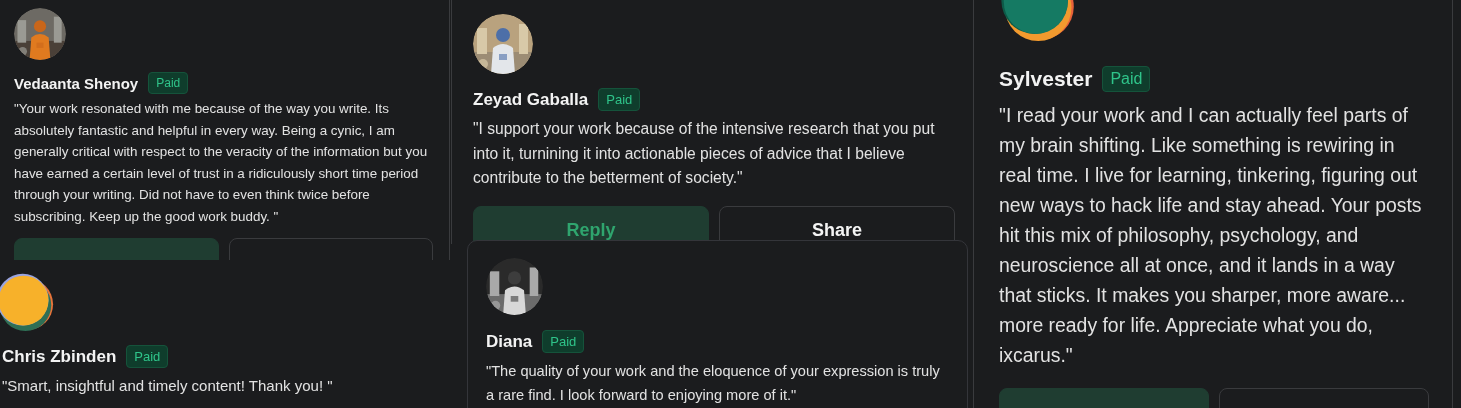 This screenshot has height=408, width=1461. I want to click on comment-text: "Your work resonated with me because of the way you write. Its absolutely fantastic and helpful in every way. Being a cynic, I am generally critical with respect to the veracity of the information but you have earned a certain level of trust in a ridiculously short time period through your writing. Did not have to even think twice before subscribing. Keep up the good work buddy. ", so click(221, 163).